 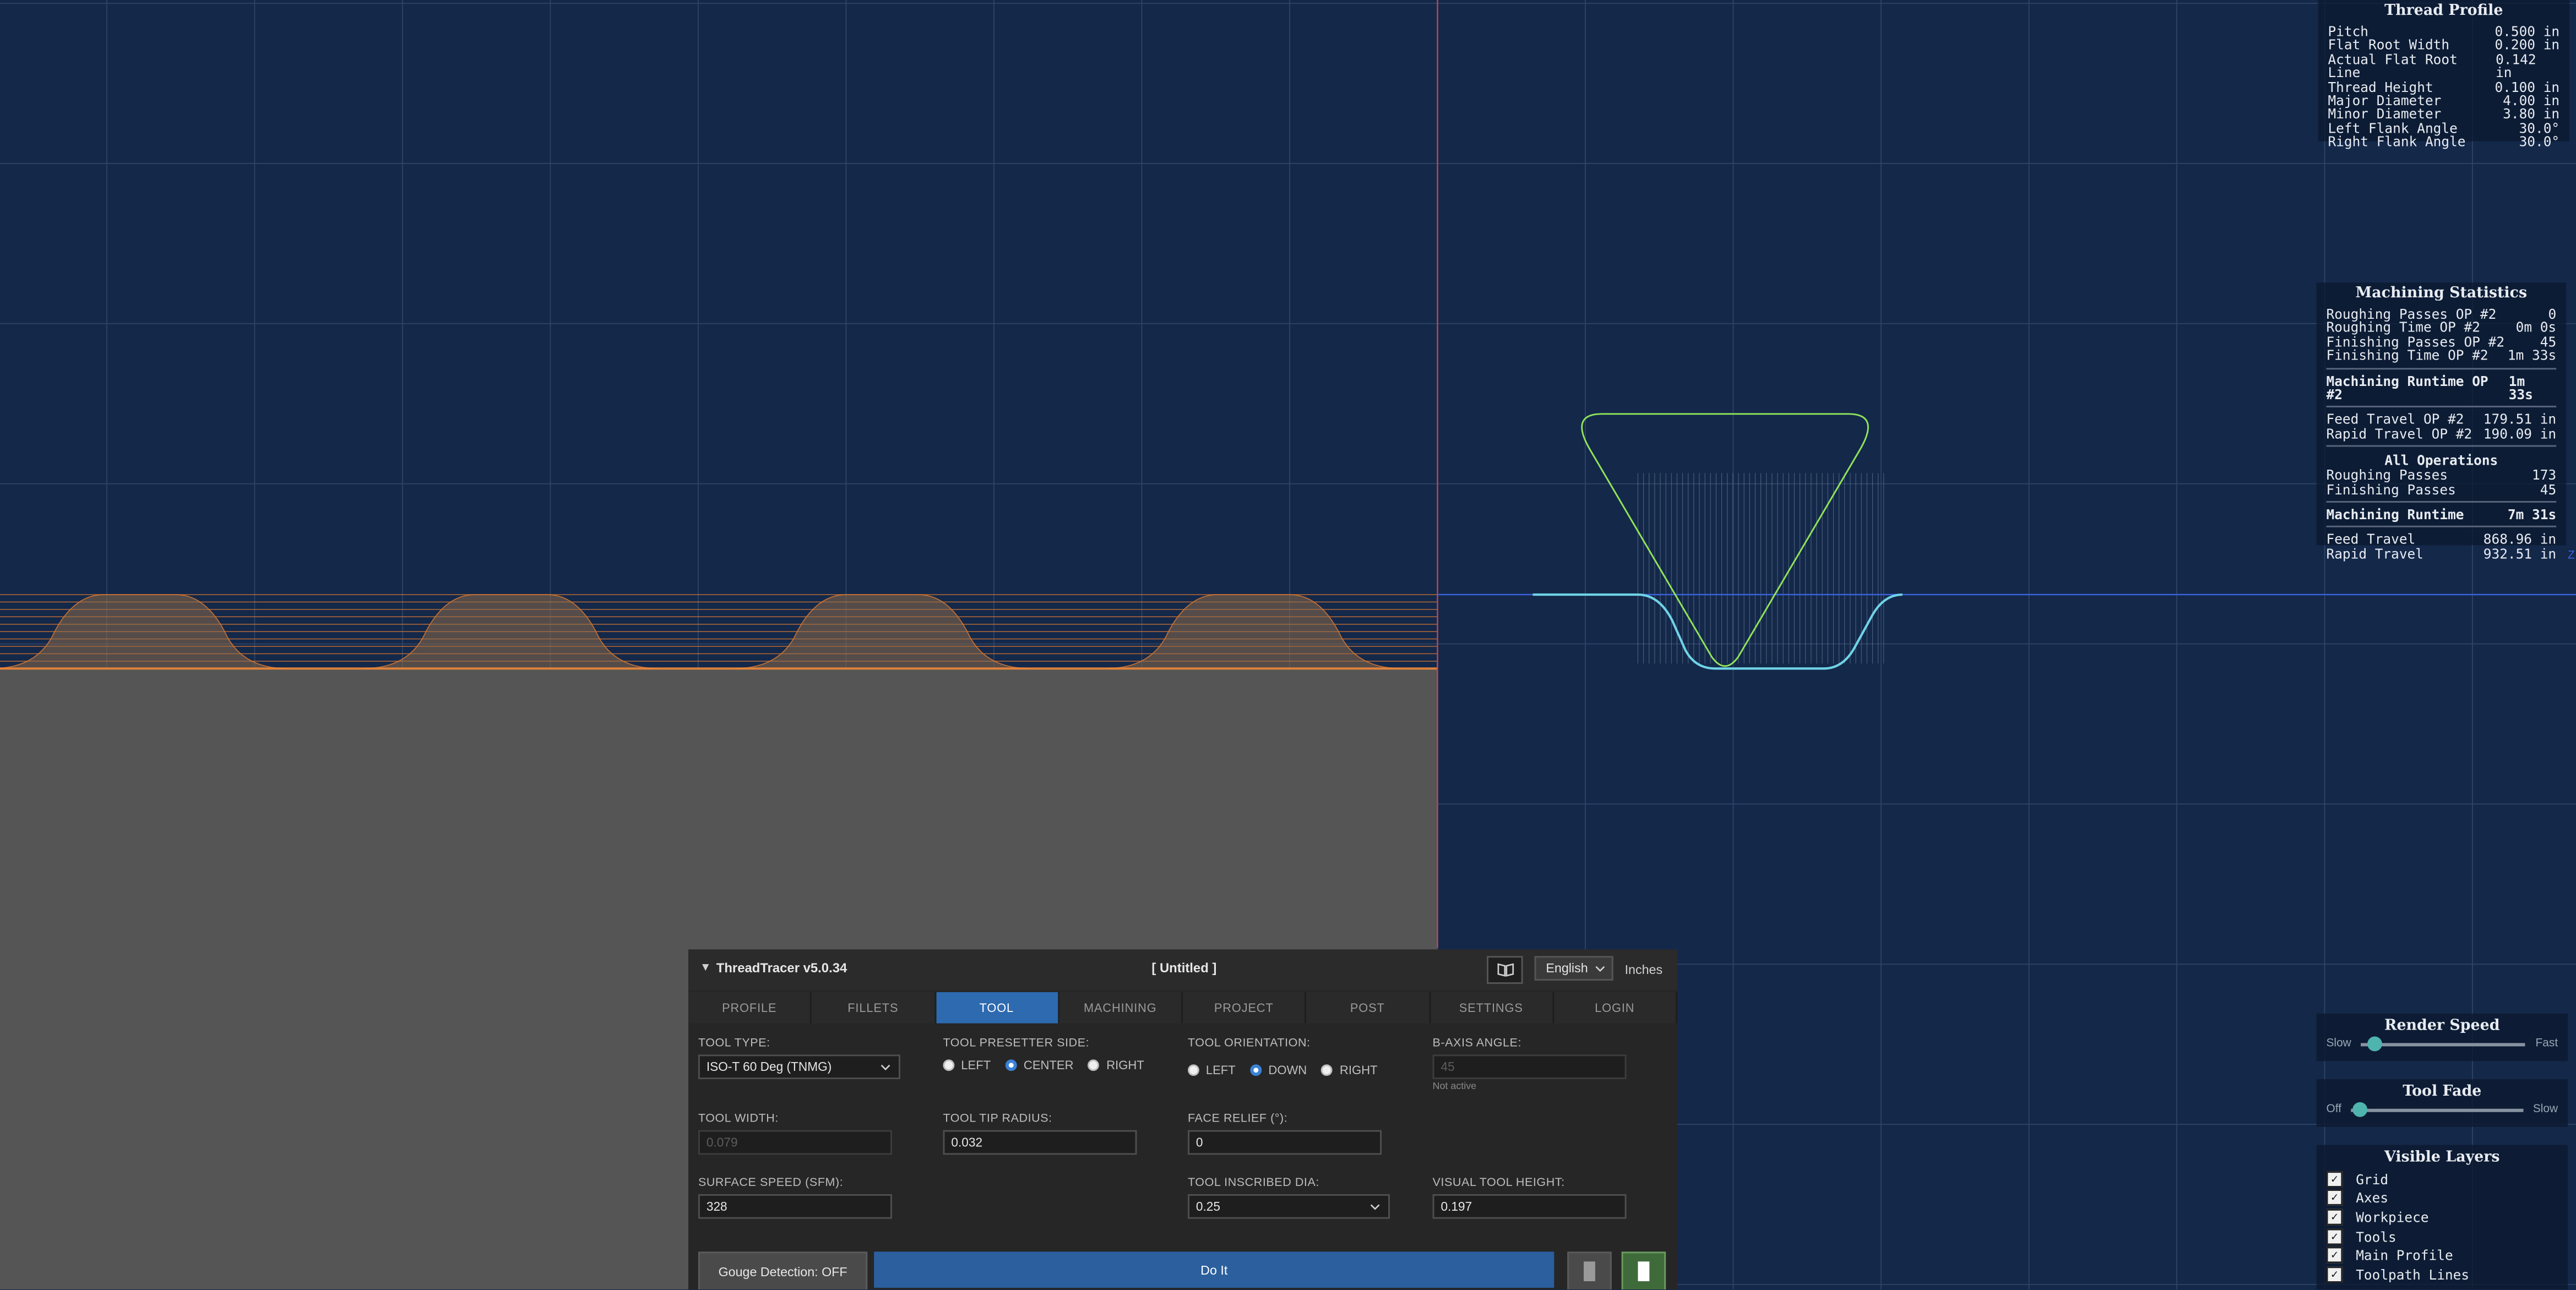 I want to click on inscribed-dia-select: 0.25, so click(x=1289, y=1206).